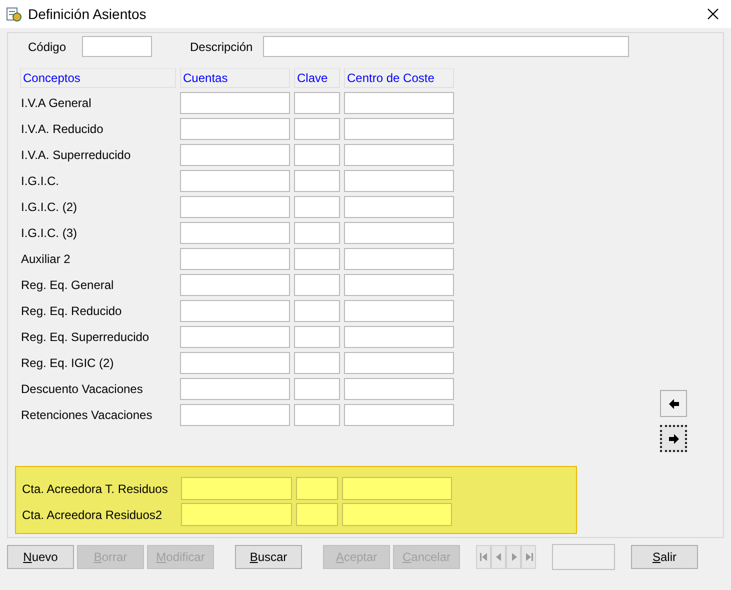 The height and width of the screenshot is (590, 731). What do you see at coordinates (87, 415) in the screenshot?
I see `row-label: Retenciones Vacaciones` at bounding box center [87, 415].